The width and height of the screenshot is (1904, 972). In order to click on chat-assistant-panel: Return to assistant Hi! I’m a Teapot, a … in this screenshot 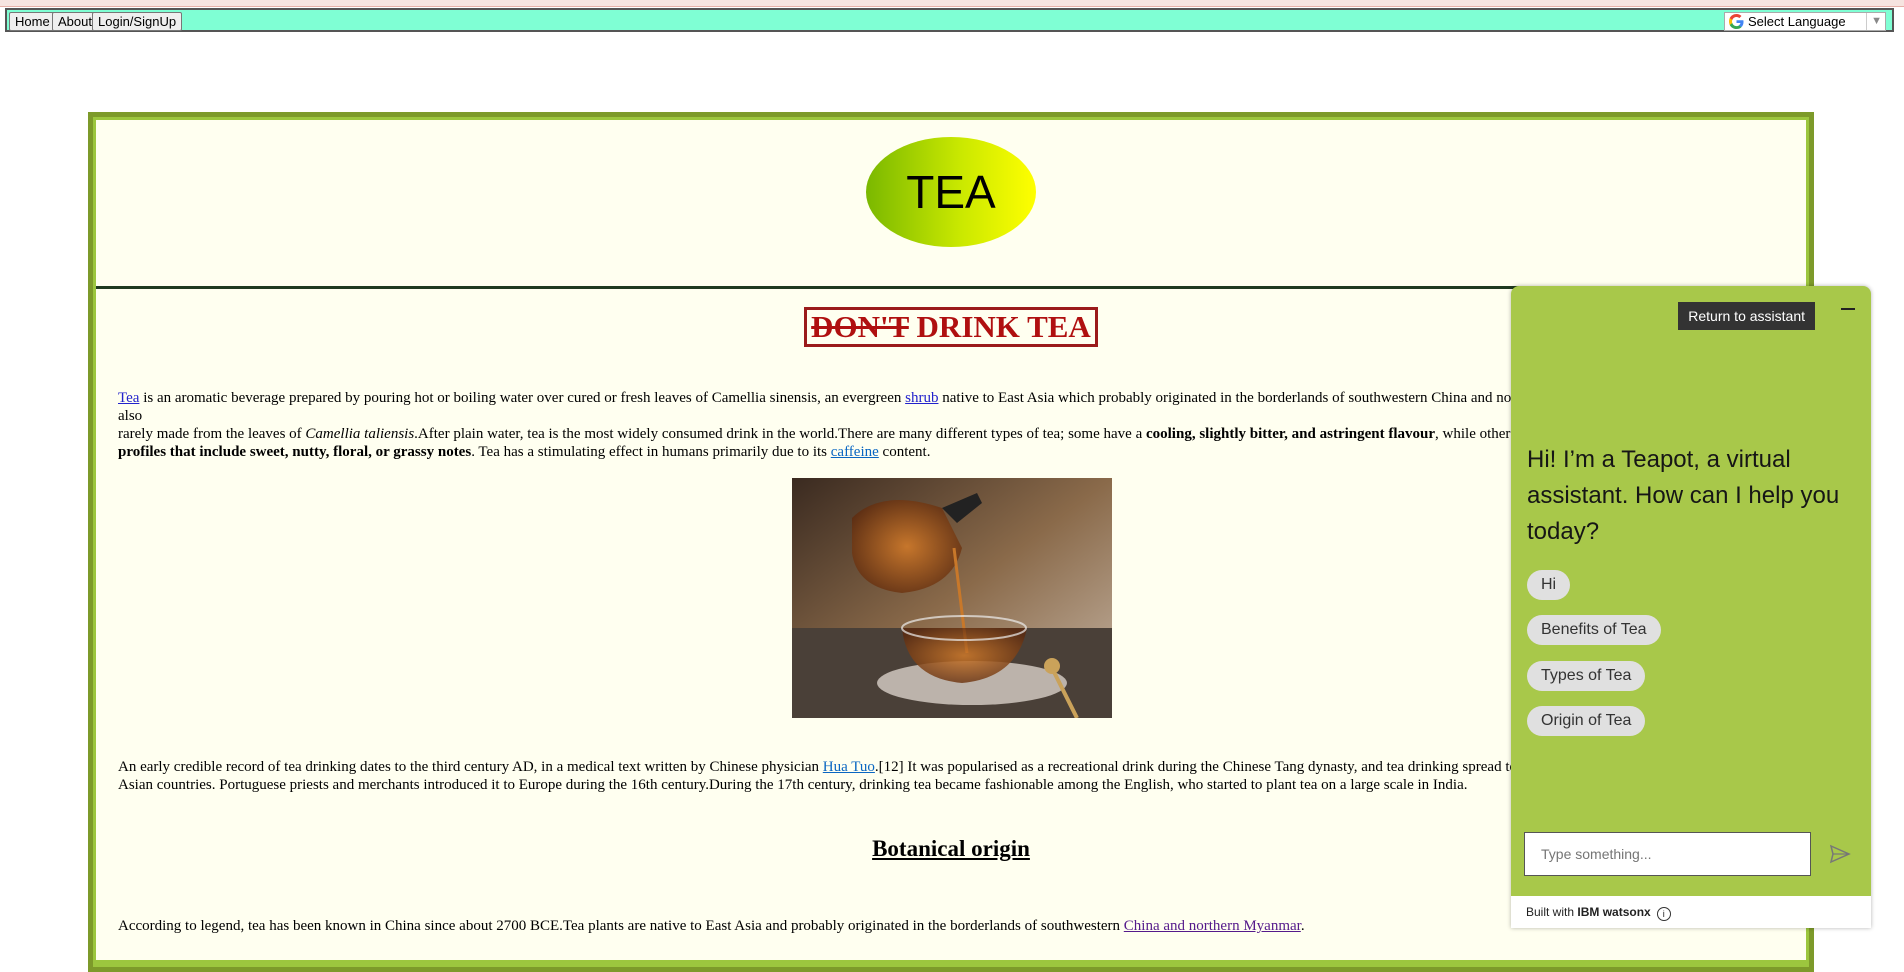, I will do `click(1691, 607)`.